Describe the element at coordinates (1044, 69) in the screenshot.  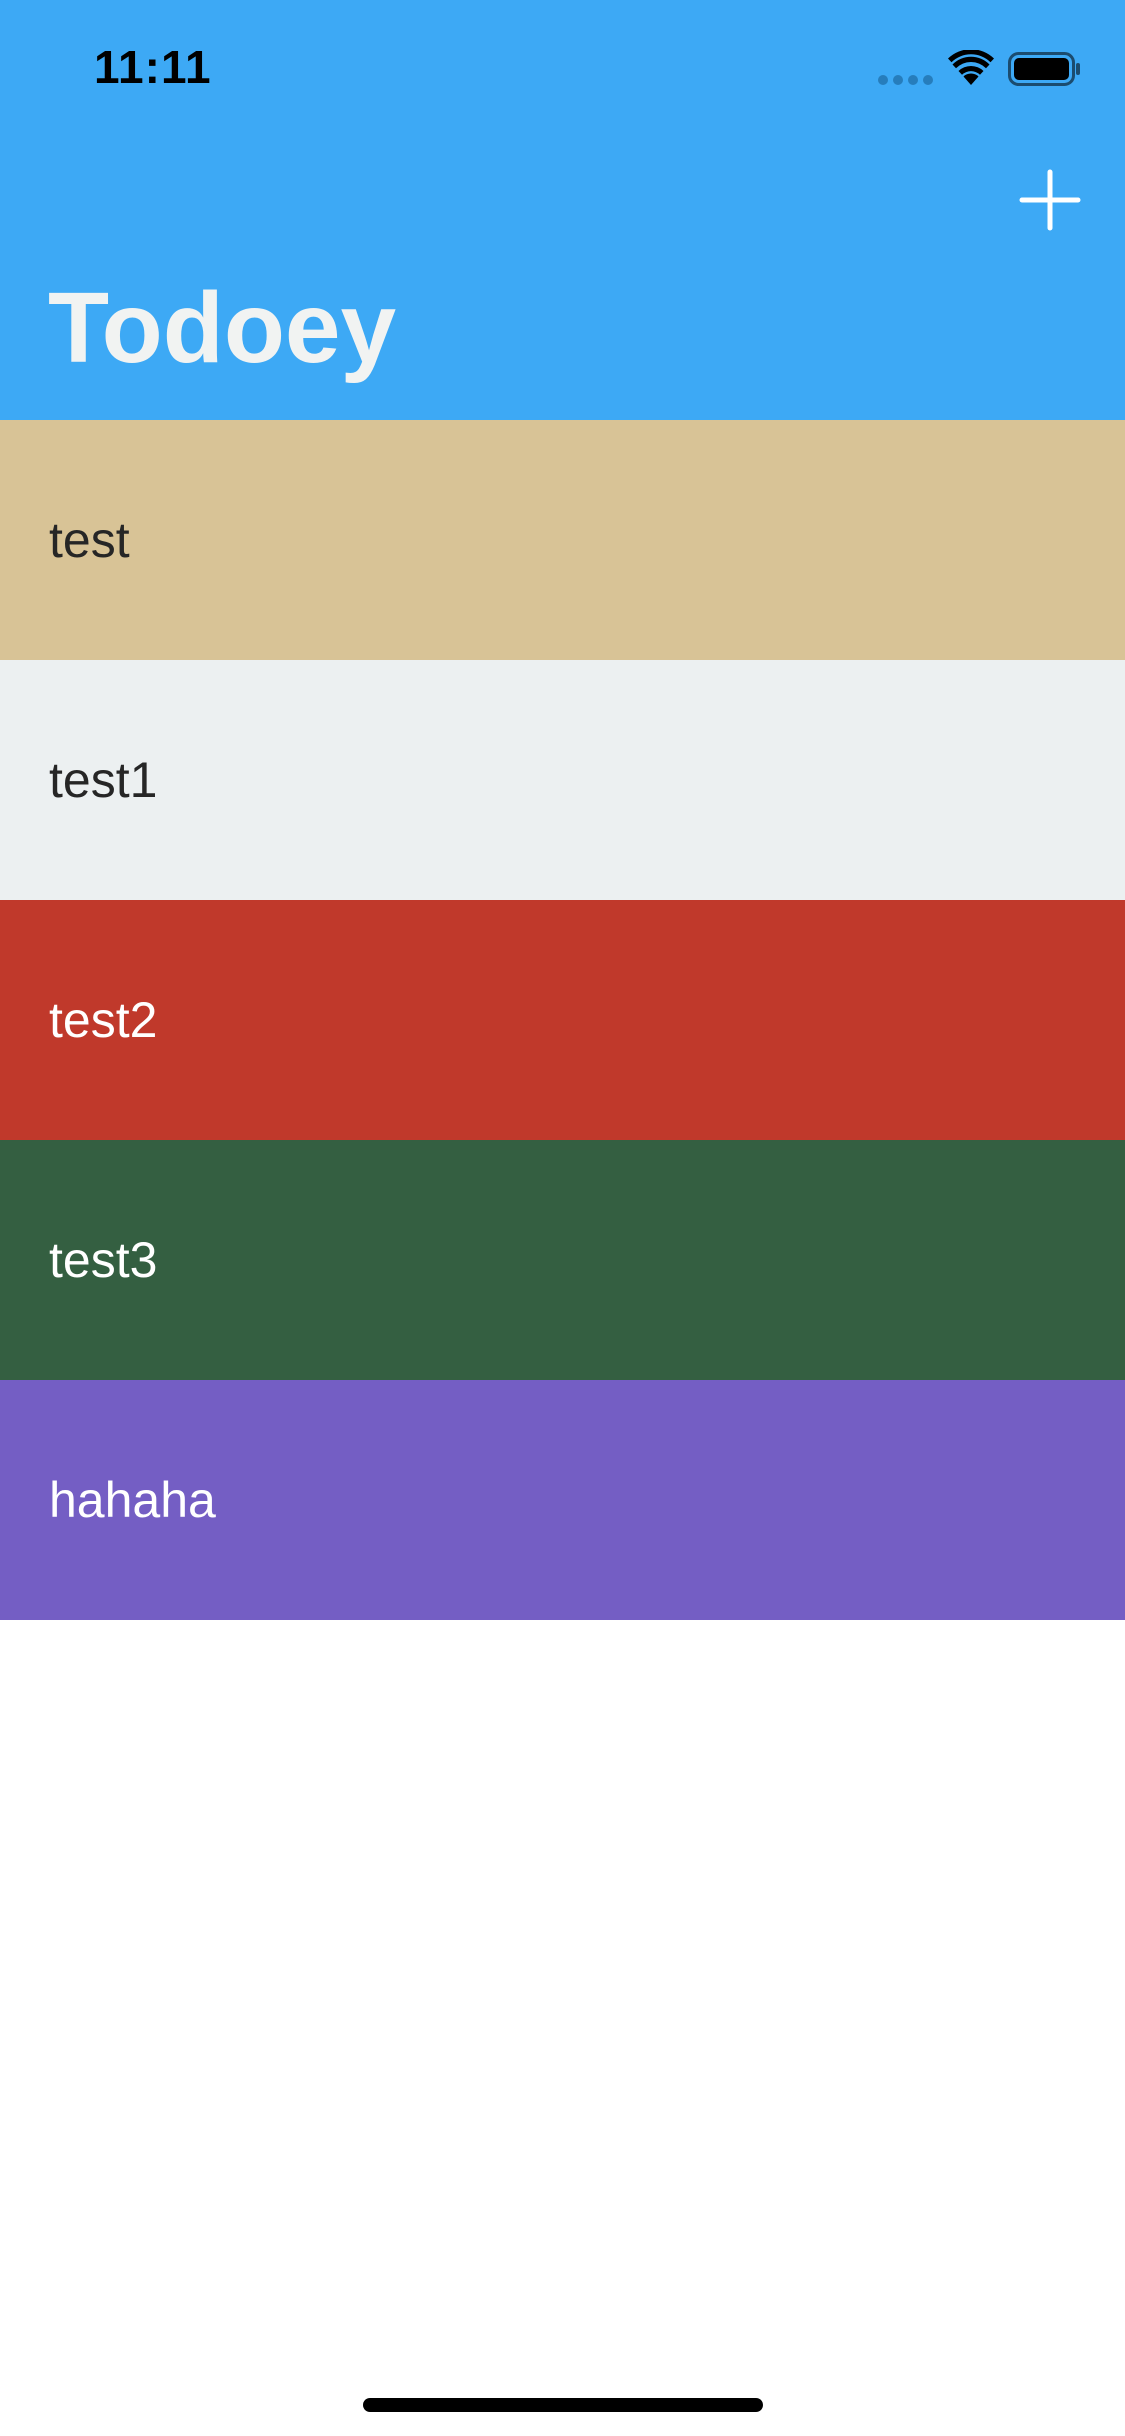
I see `battery-icon` at that location.